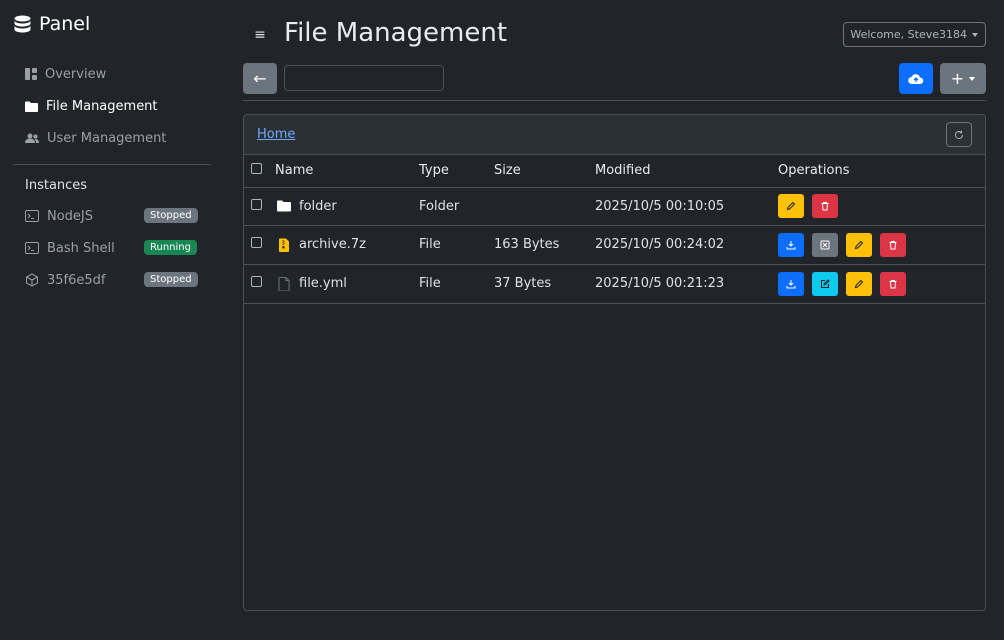  Describe the element at coordinates (260, 78) in the screenshot. I see `back-button: ←` at that location.